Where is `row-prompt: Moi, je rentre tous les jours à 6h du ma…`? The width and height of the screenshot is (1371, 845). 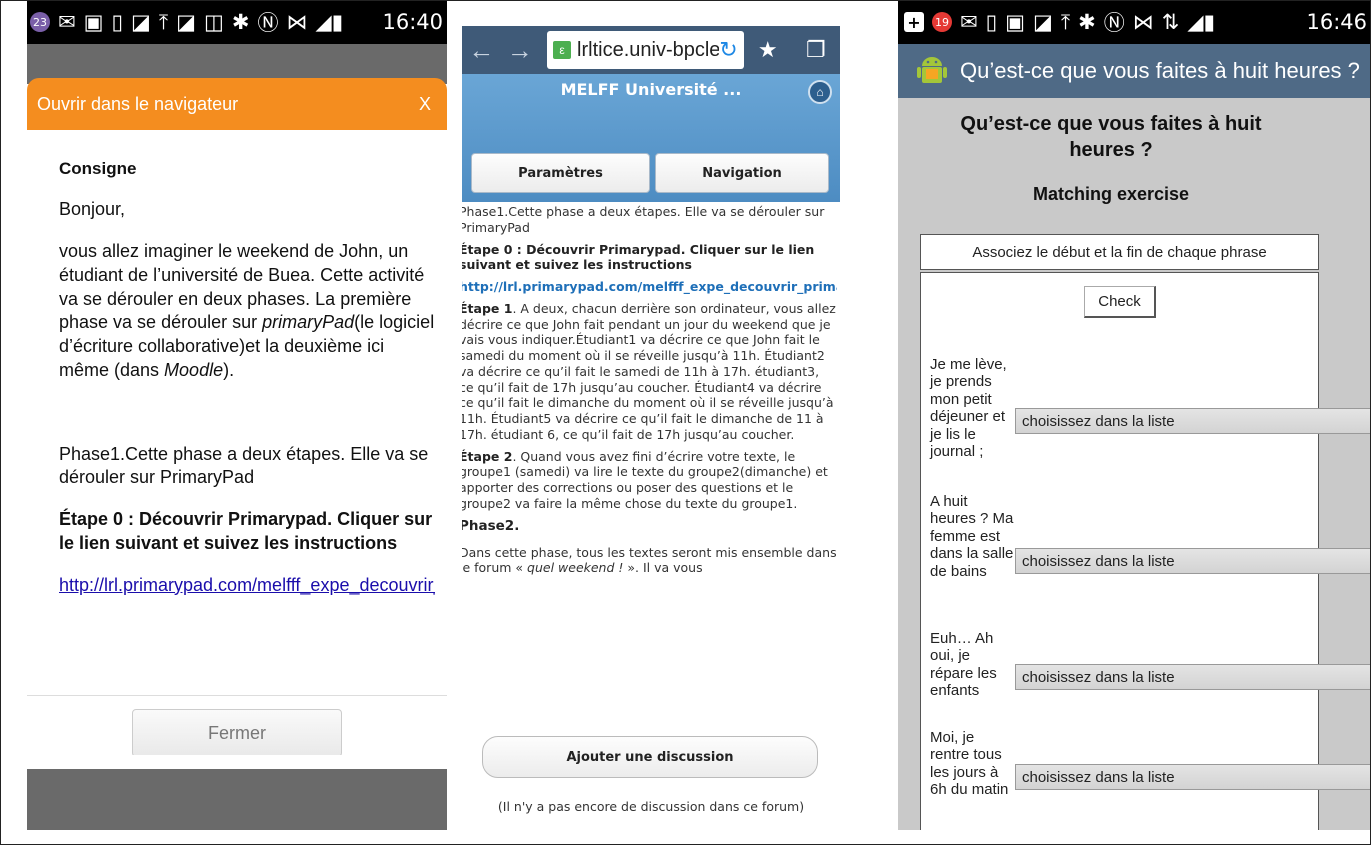
row-prompt: Moi, je rentre tous les jours à 6h du ma… is located at coordinates (969, 764).